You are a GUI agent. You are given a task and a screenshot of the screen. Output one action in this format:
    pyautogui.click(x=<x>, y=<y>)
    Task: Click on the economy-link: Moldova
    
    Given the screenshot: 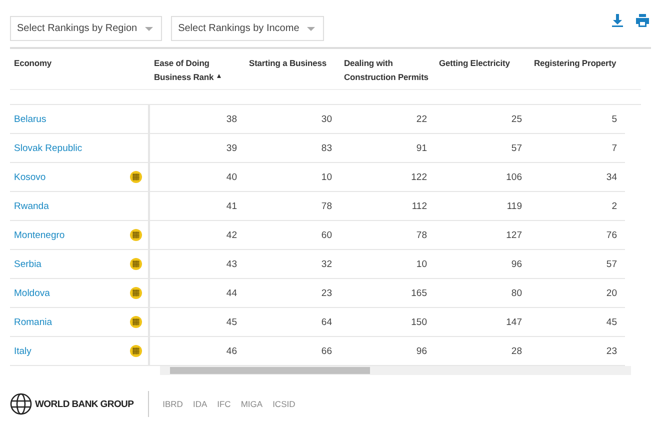 What is the action you would take?
    pyautogui.click(x=32, y=293)
    